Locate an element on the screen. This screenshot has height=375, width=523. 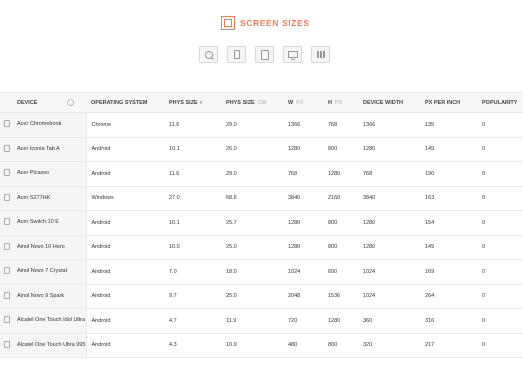
device-cell: Ainol Novo 10 Hero is located at coordinates (43, 247).